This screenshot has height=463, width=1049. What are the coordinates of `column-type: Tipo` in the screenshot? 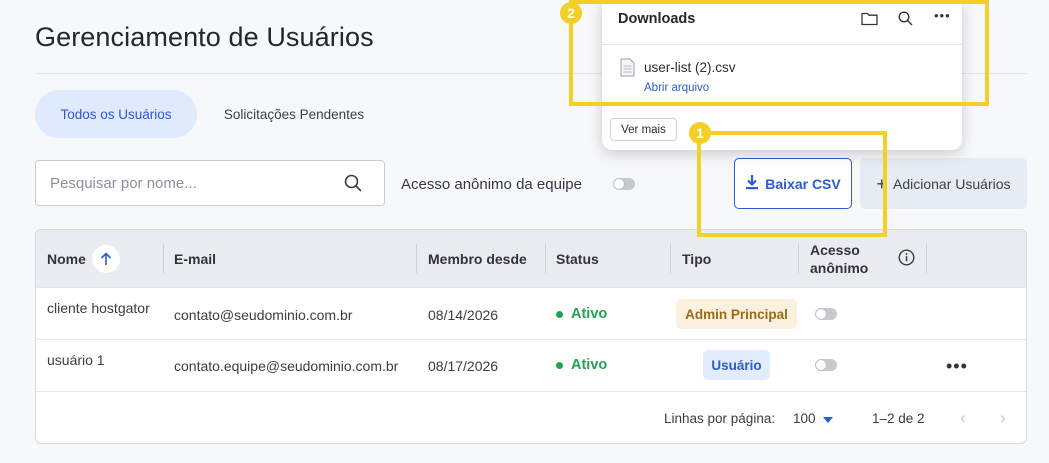 It's located at (697, 258).